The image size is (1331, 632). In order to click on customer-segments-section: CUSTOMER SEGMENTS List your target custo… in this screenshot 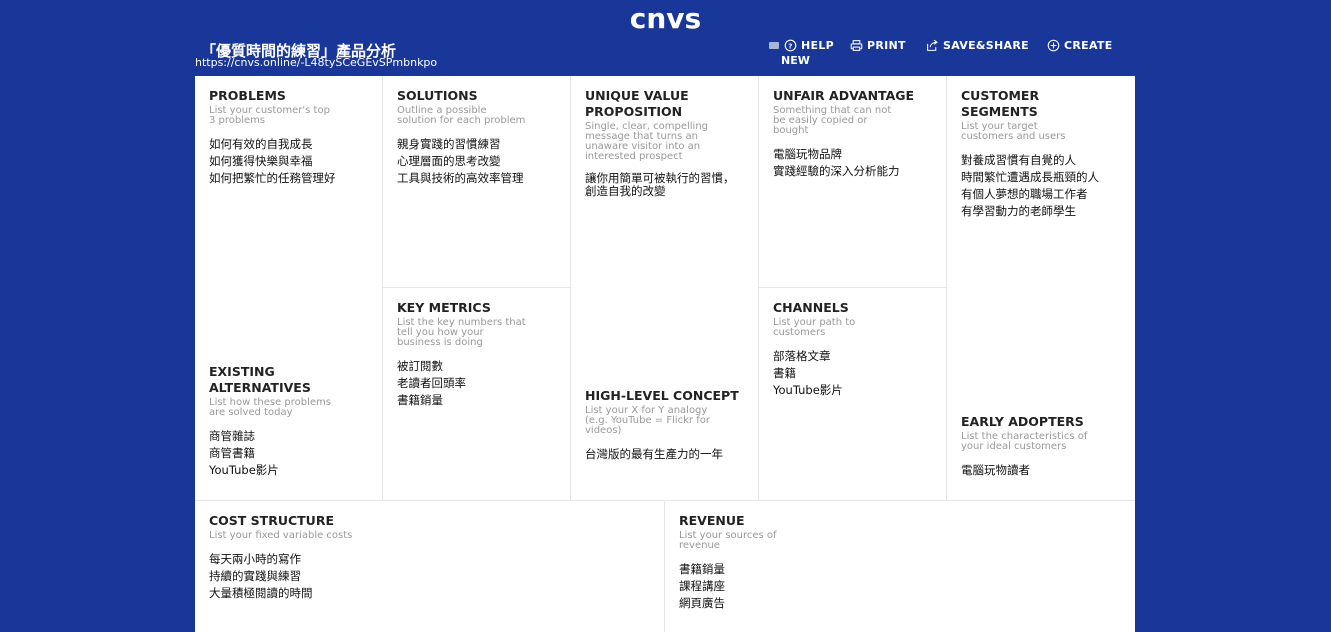, I will do `click(1040, 239)`.